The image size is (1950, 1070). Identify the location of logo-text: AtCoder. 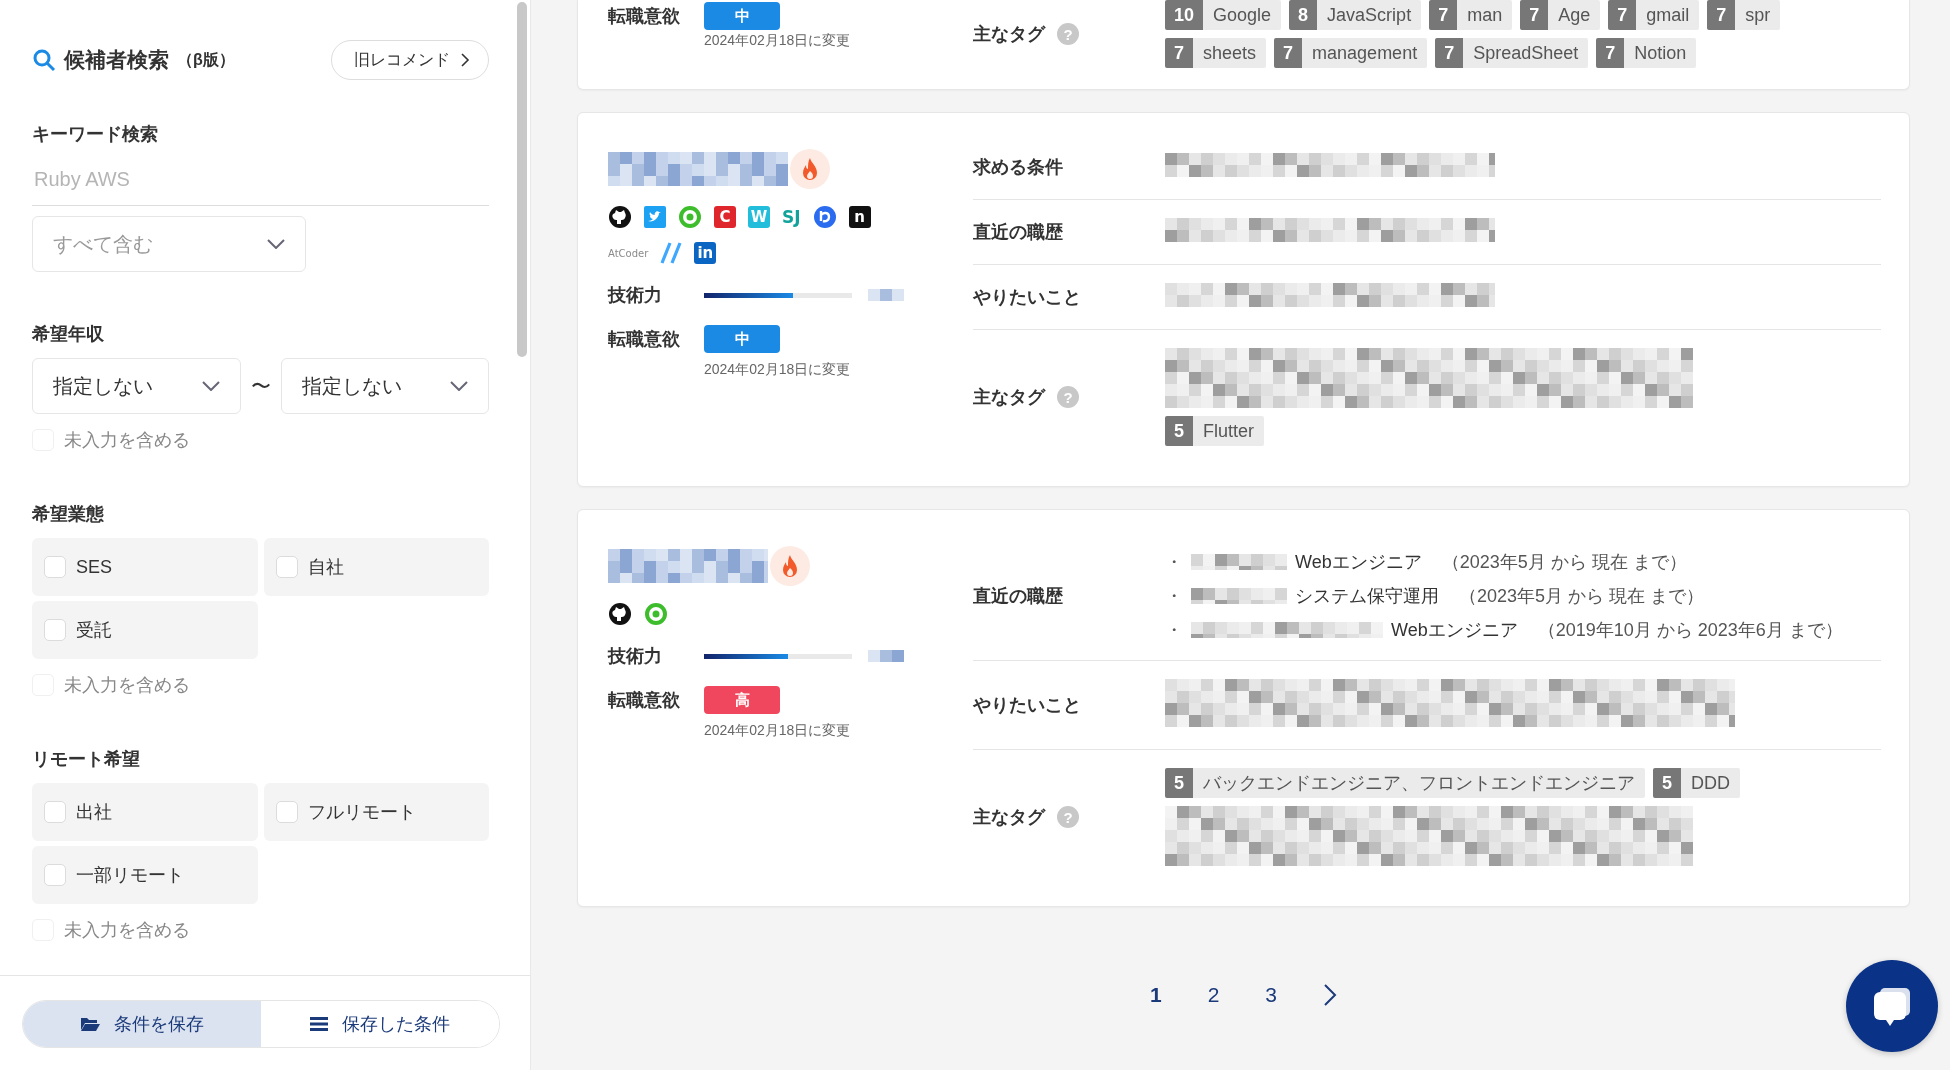
(628, 253).